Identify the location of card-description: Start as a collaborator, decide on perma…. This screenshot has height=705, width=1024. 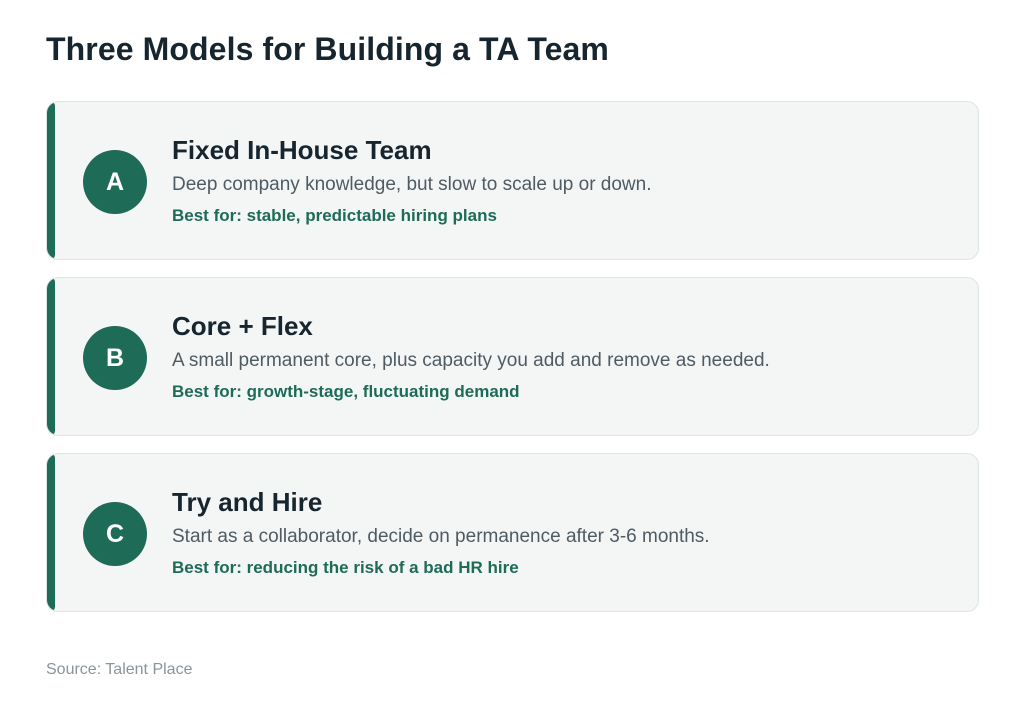
(441, 536).